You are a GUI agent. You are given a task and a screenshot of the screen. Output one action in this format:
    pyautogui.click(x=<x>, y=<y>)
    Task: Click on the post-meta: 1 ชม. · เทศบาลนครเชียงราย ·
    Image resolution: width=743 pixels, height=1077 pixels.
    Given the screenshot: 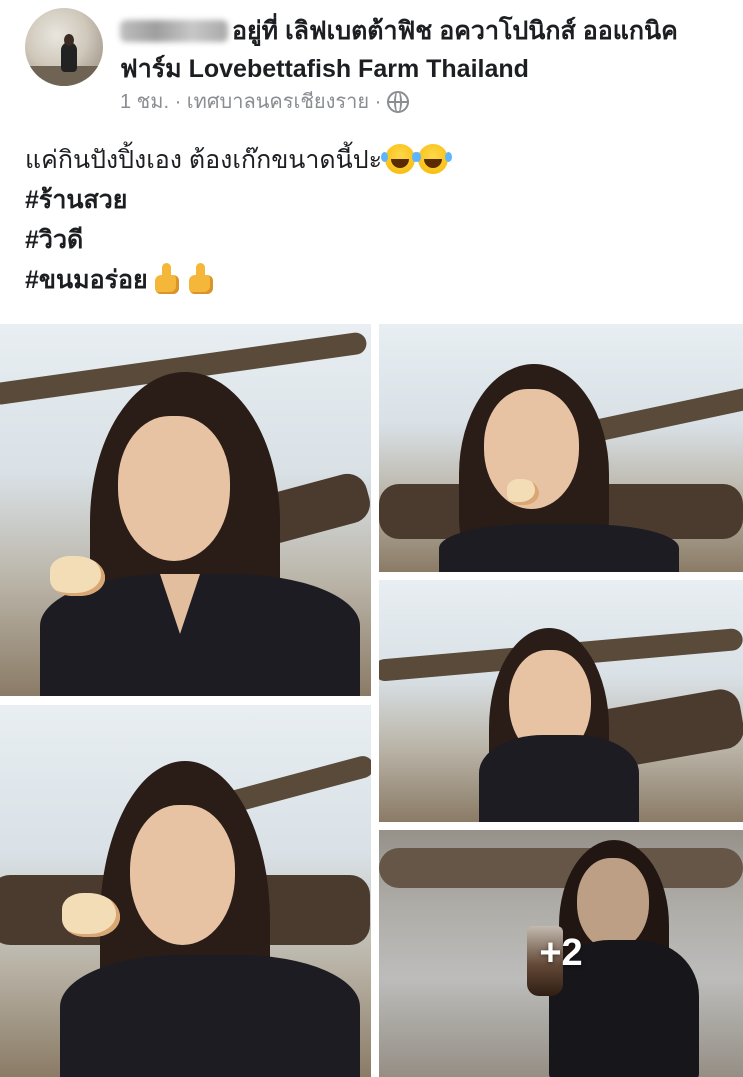 What is the action you would take?
    pyautogui.click(x=264, y=102)
    